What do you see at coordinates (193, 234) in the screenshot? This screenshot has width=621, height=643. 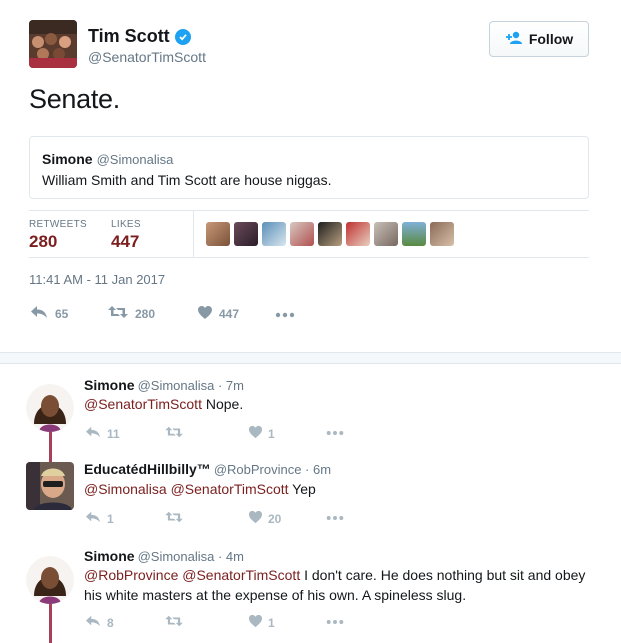 I see `stats-divider` at bounding box center [193, 234].